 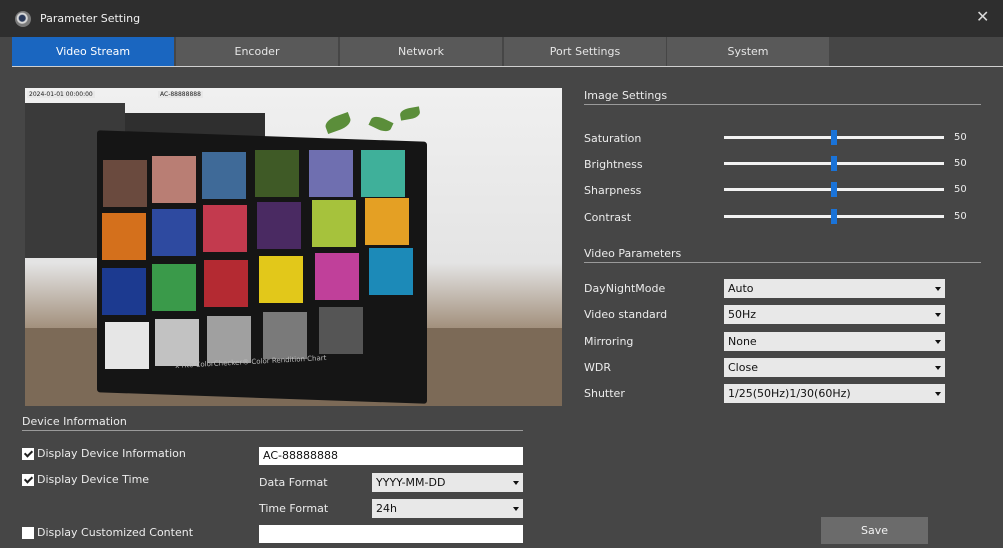 What do you see at coordinates (633, 253) in the screenshot?
I see `video-parameters-title: Video Parameters` at bounding box center [633, 253].